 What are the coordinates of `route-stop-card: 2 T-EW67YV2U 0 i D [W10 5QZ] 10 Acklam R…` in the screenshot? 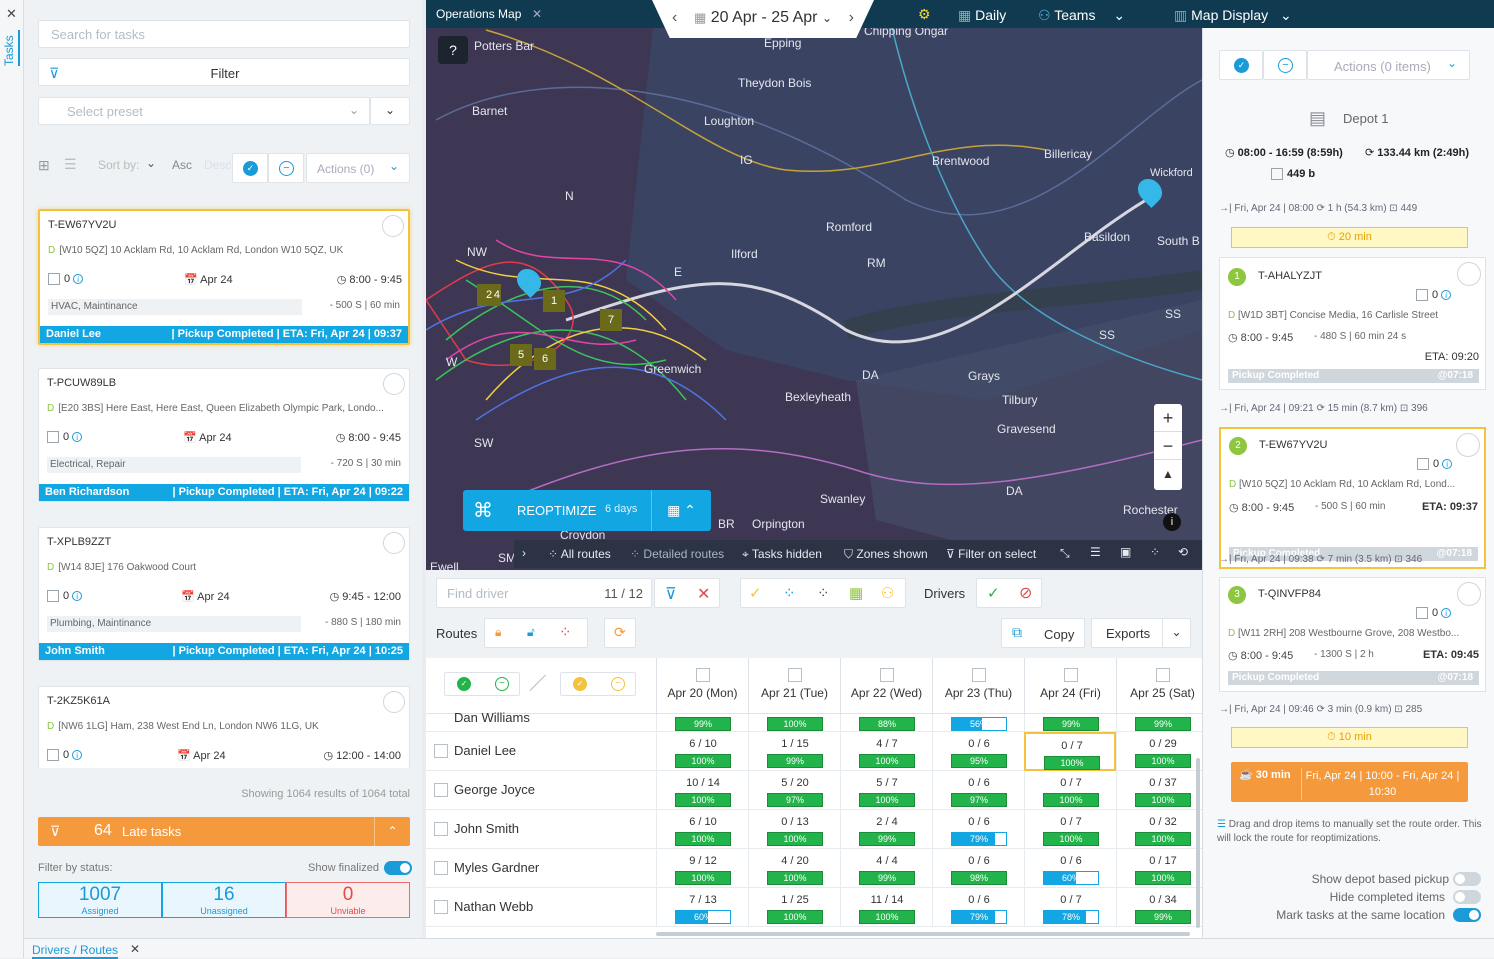 It's located at (1352, 498).